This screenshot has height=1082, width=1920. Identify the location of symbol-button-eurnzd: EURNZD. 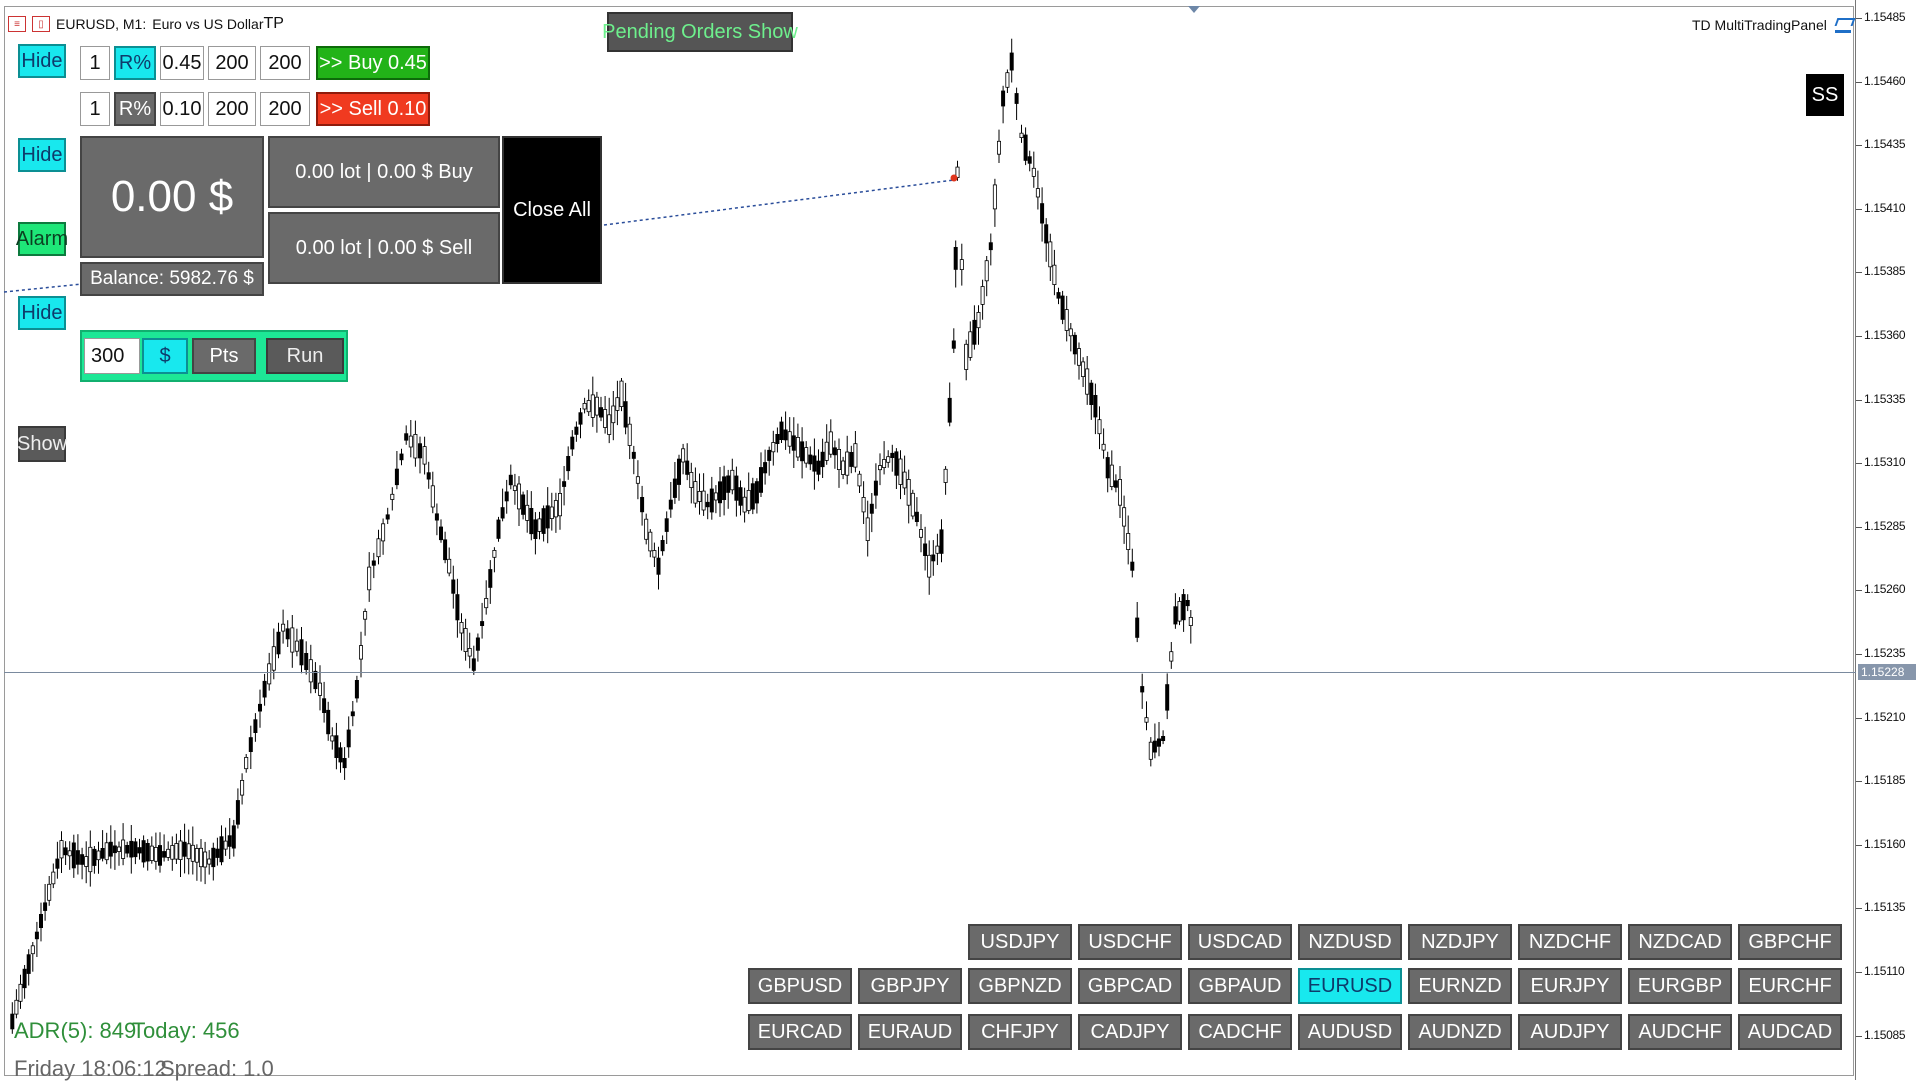
(1460, 986).